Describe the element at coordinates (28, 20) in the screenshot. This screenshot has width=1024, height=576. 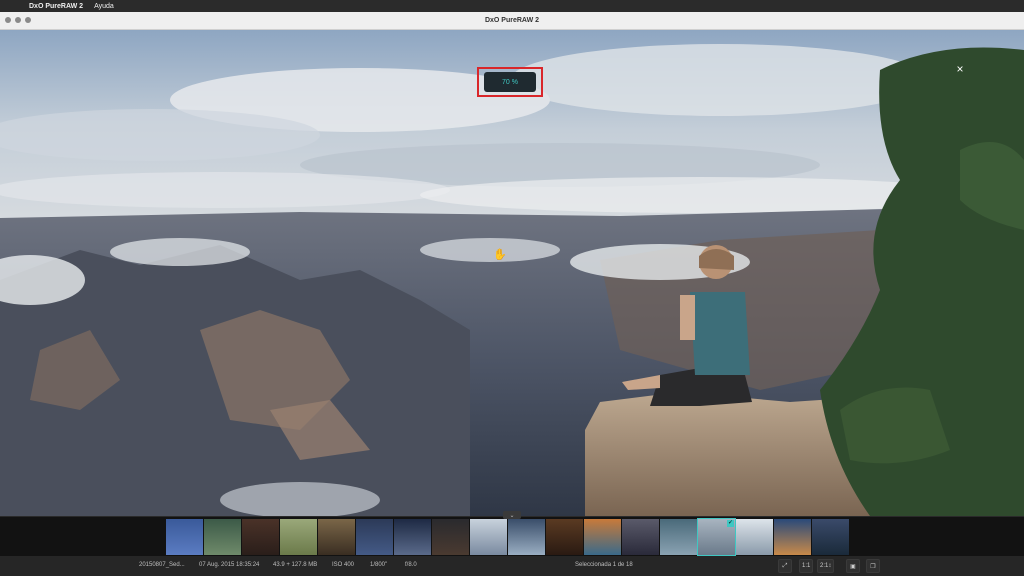
I see `zoom-window-button` at that location.